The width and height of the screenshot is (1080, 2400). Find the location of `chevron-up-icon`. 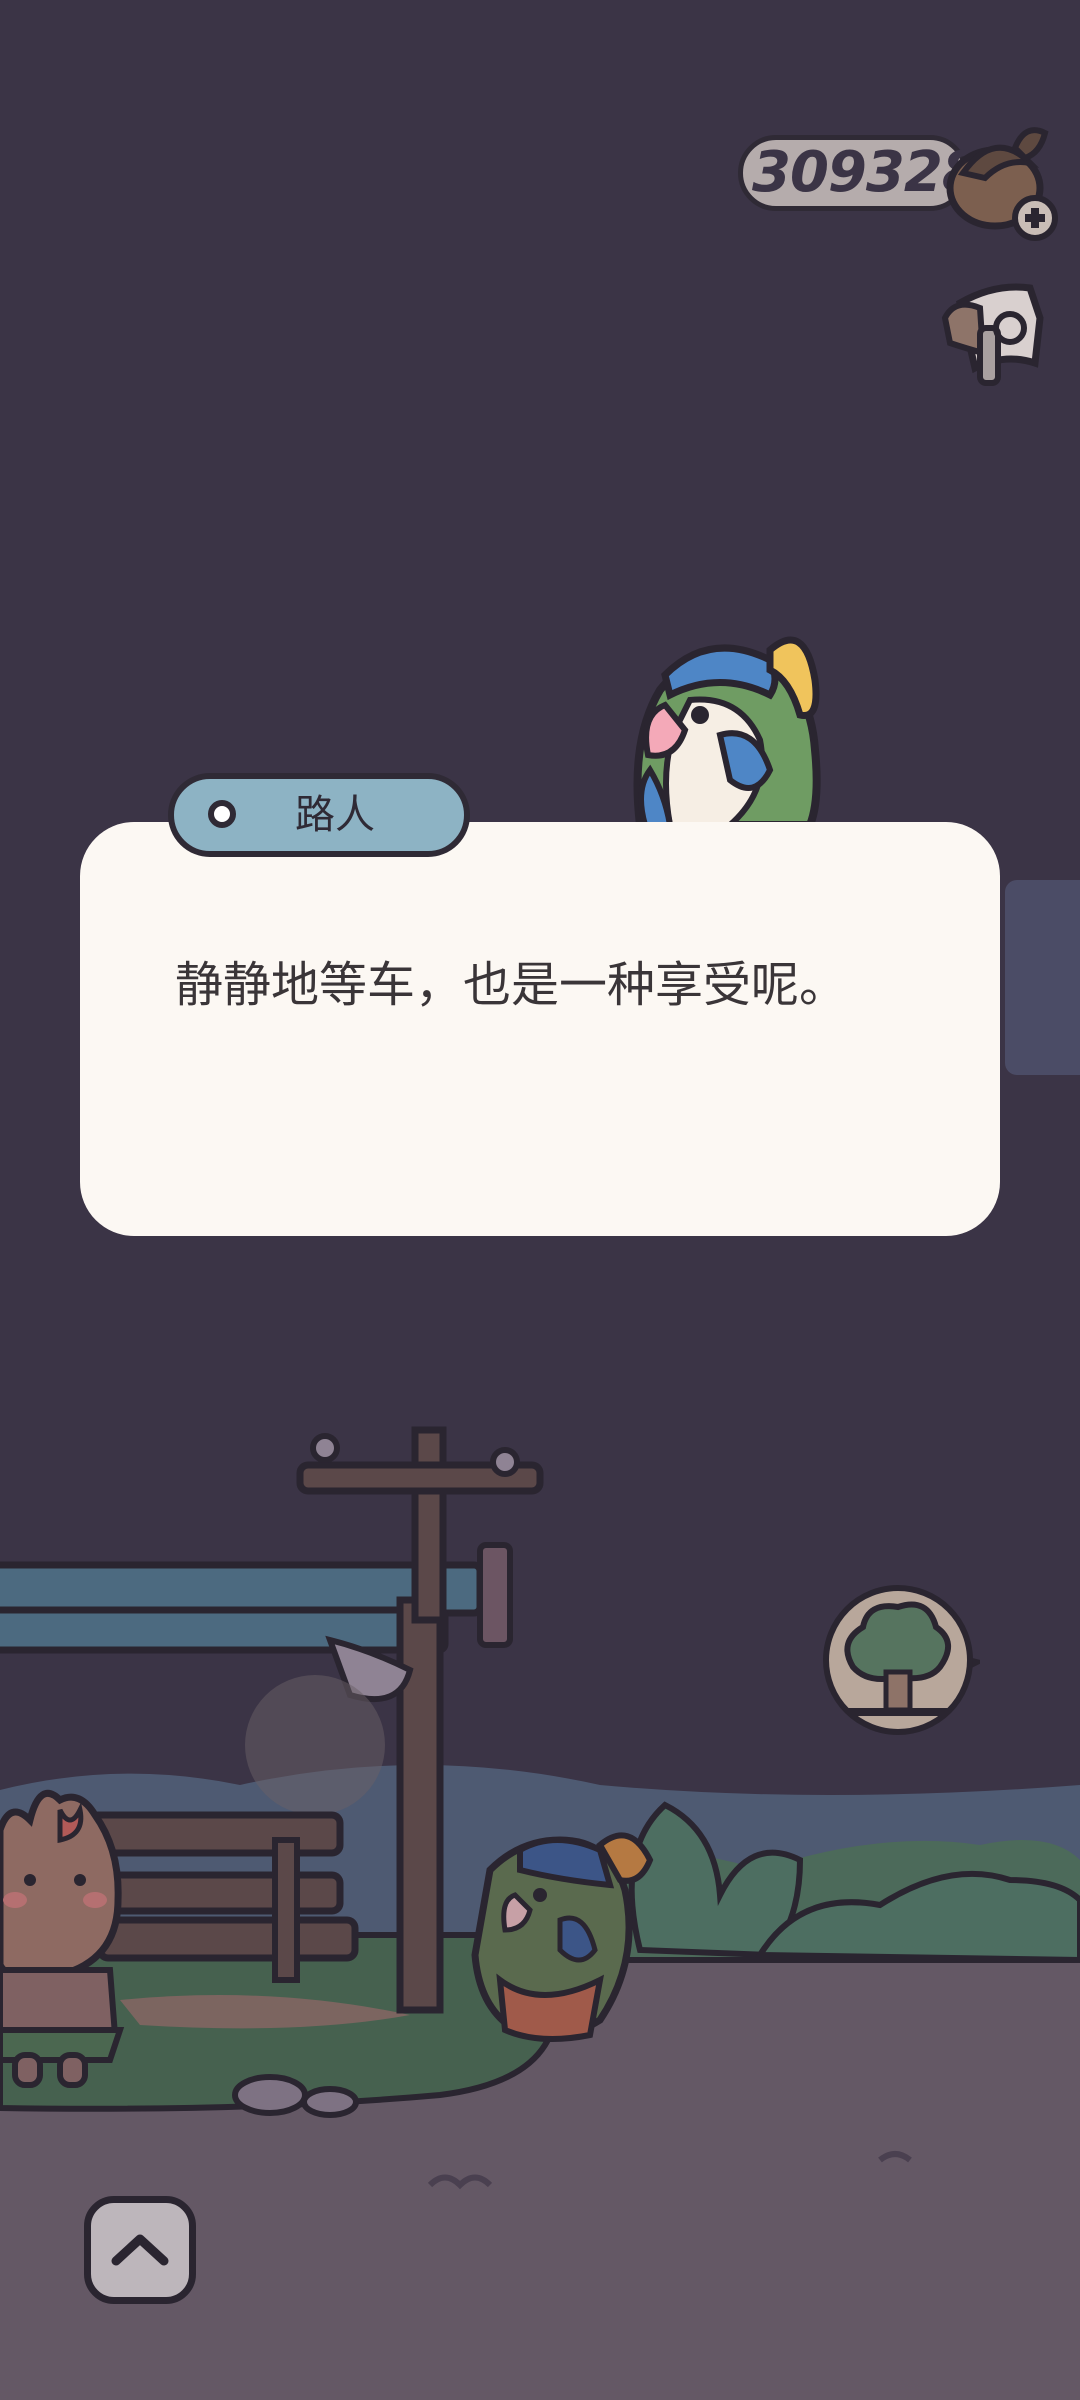

chevron-up-icon is located at coordinates (140, 2250).